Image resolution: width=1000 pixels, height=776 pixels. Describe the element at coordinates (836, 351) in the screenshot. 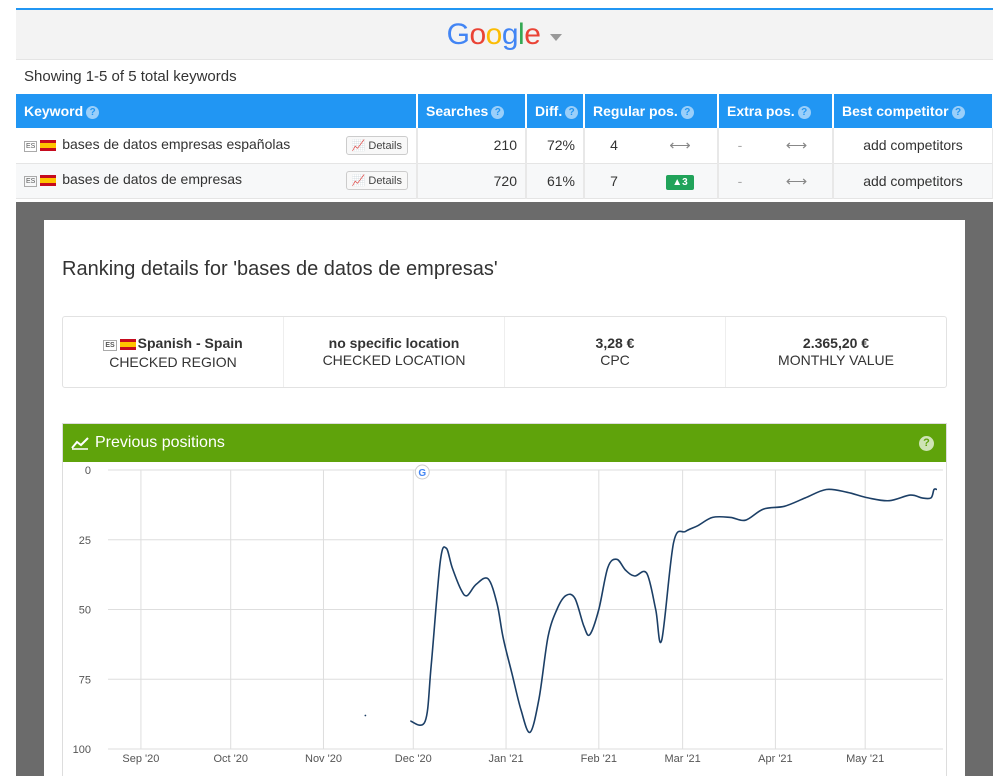

I see `info-monthly-value: 2.365,20 € MONTHLY VALUE` at that location.